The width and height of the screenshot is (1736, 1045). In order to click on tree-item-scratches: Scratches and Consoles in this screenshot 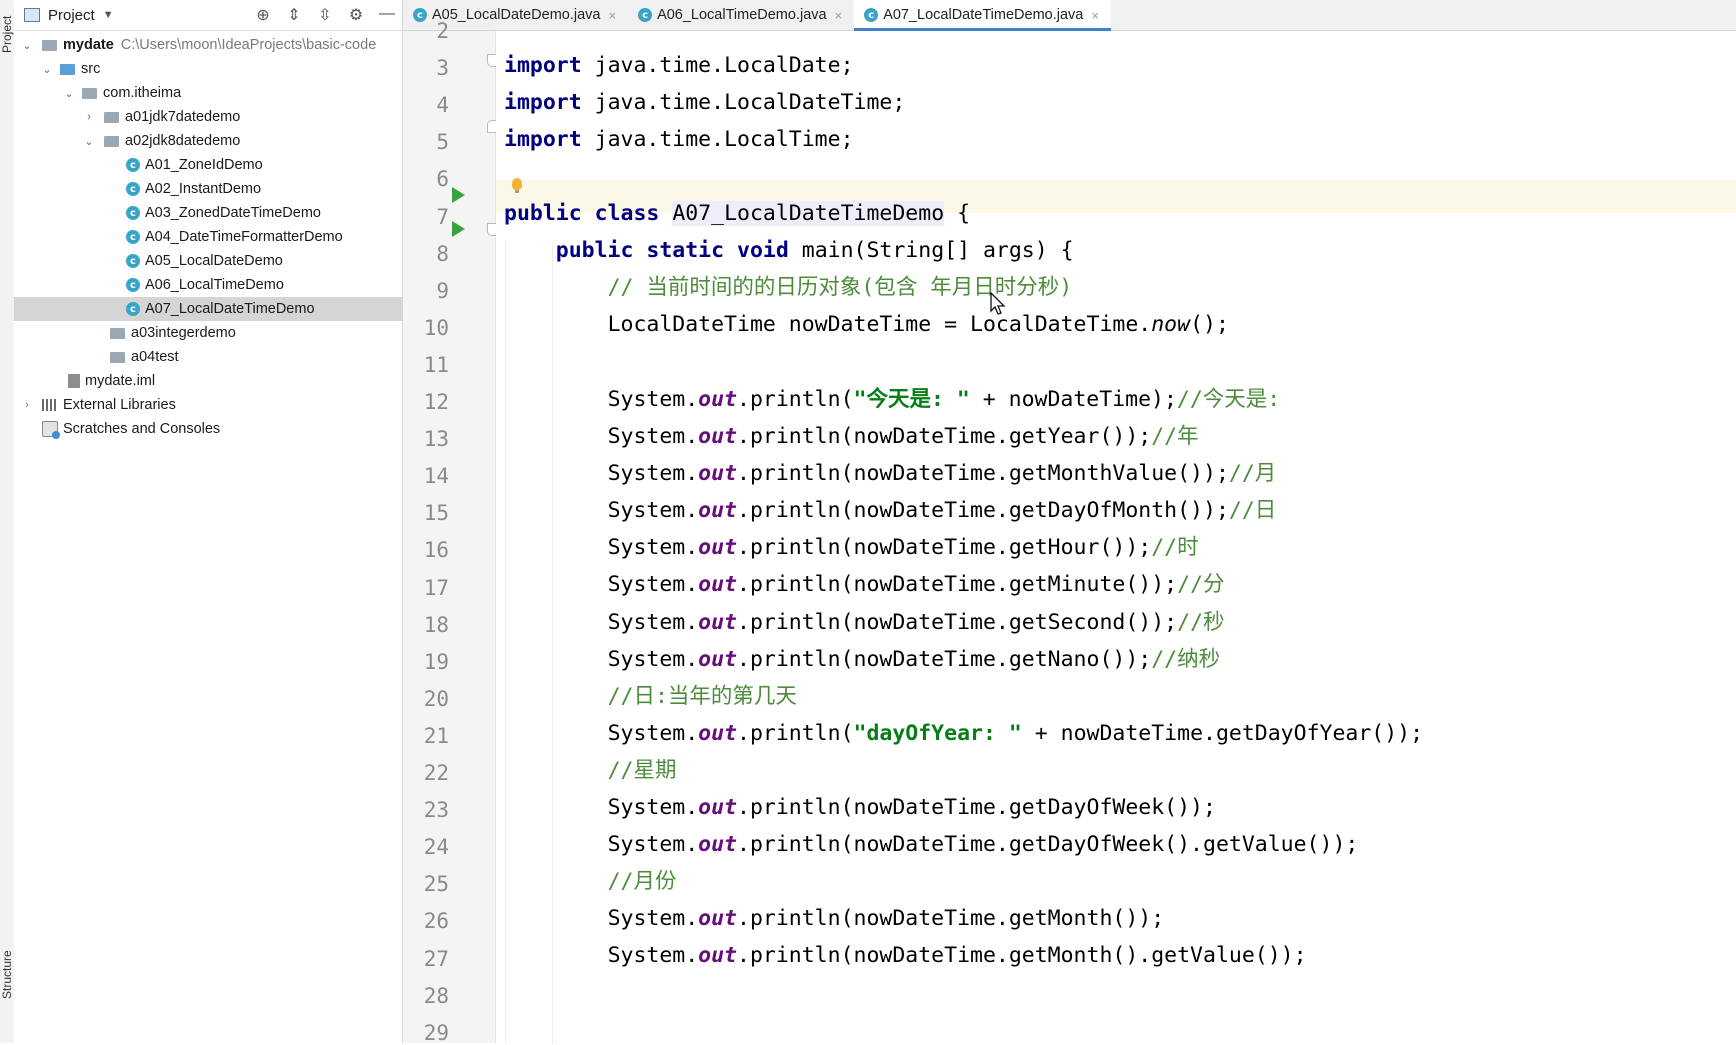, I will do `click(208, 429)`.